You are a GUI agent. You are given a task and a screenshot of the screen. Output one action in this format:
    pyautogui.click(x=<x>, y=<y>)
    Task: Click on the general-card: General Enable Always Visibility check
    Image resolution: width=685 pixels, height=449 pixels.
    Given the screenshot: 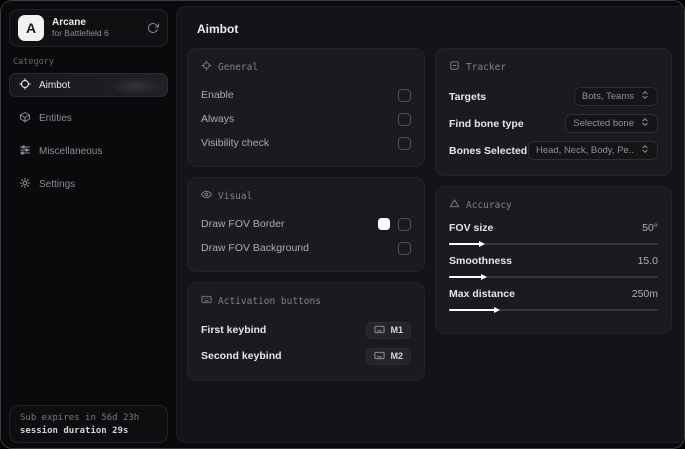 What is the action you would take?
    pyautogui.click(x=306, y=107)
    